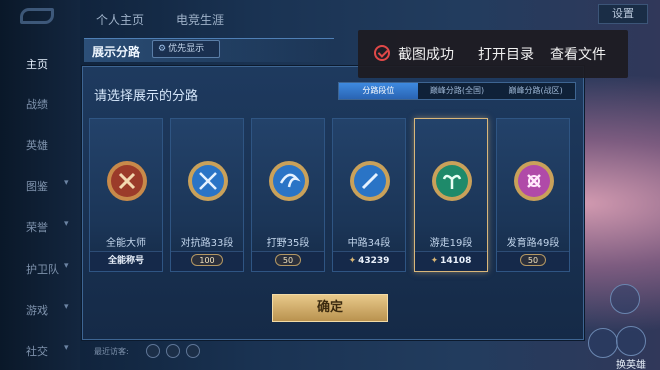 The image size is (660, 370). Describe the element at coordinates (451, 243) in the screenshot. I see `route-card-name: 游走19段` at that location.